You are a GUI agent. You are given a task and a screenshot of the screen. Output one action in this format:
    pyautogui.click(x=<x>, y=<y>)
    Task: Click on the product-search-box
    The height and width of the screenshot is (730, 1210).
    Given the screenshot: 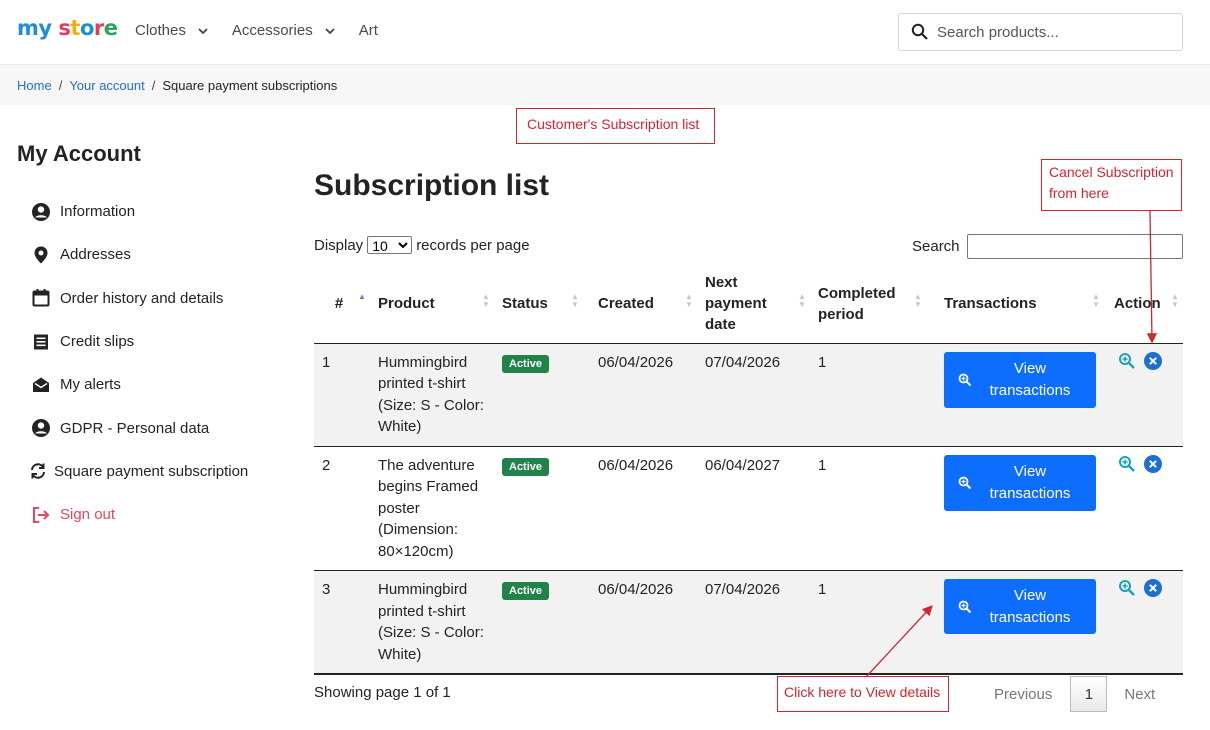 What is the action you would take?
    pyautogui.click(x=1040, y=32)
    